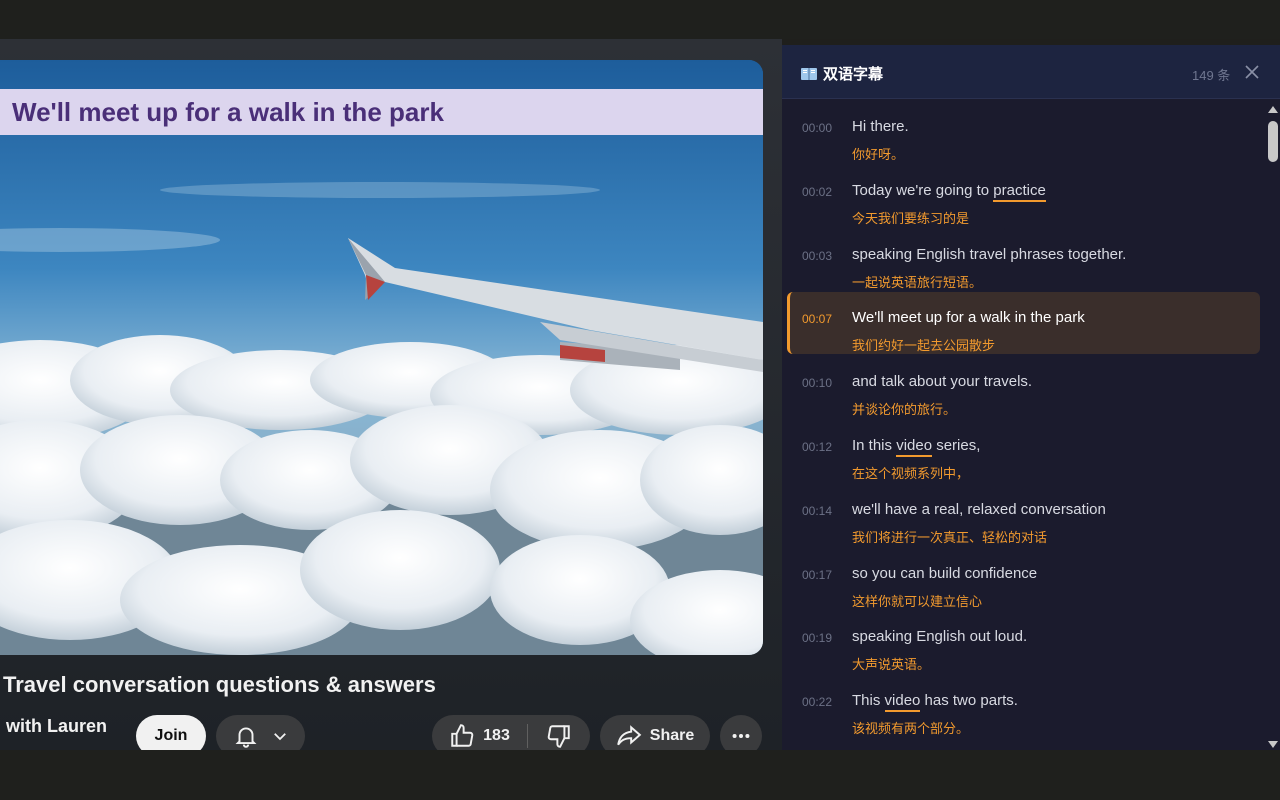 This screenshot has height=800, width=1280. What do you see at coordinates (1023, 132) in the screenshot?
I see `subtitle-item: 00:00 Hi there. 你好呀。` at bounding box center [1023, 132].